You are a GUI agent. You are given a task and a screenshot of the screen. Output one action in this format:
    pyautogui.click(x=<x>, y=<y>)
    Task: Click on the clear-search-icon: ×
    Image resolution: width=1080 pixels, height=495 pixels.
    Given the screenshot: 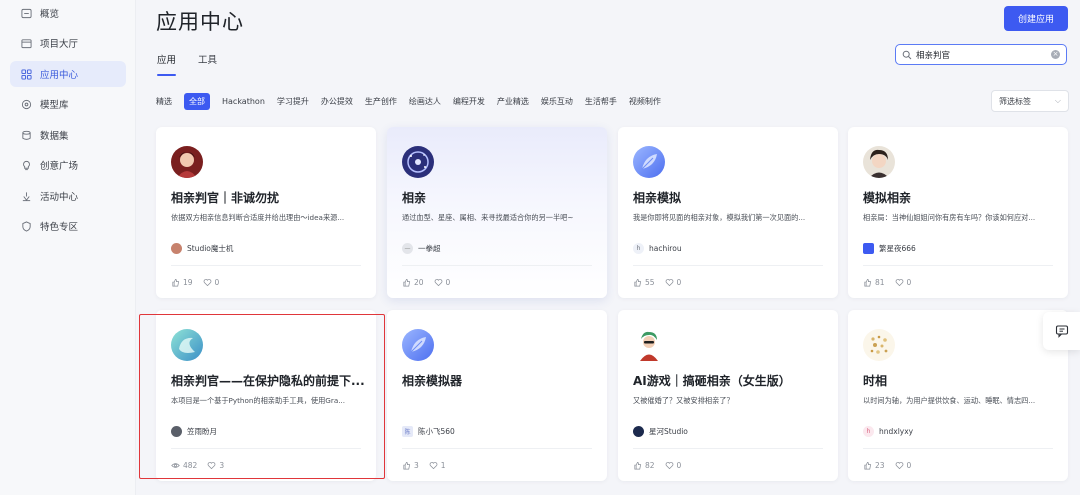 What is the action you would take?
    pyautogui.click(x=1055, y=54)
    